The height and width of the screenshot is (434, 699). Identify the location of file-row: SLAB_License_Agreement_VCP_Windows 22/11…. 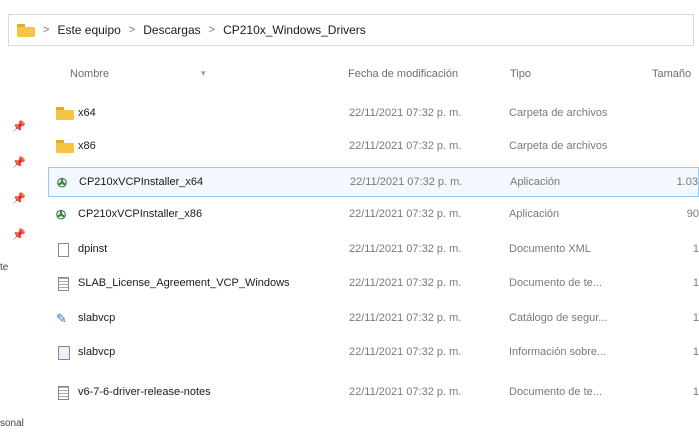
(373, 284).